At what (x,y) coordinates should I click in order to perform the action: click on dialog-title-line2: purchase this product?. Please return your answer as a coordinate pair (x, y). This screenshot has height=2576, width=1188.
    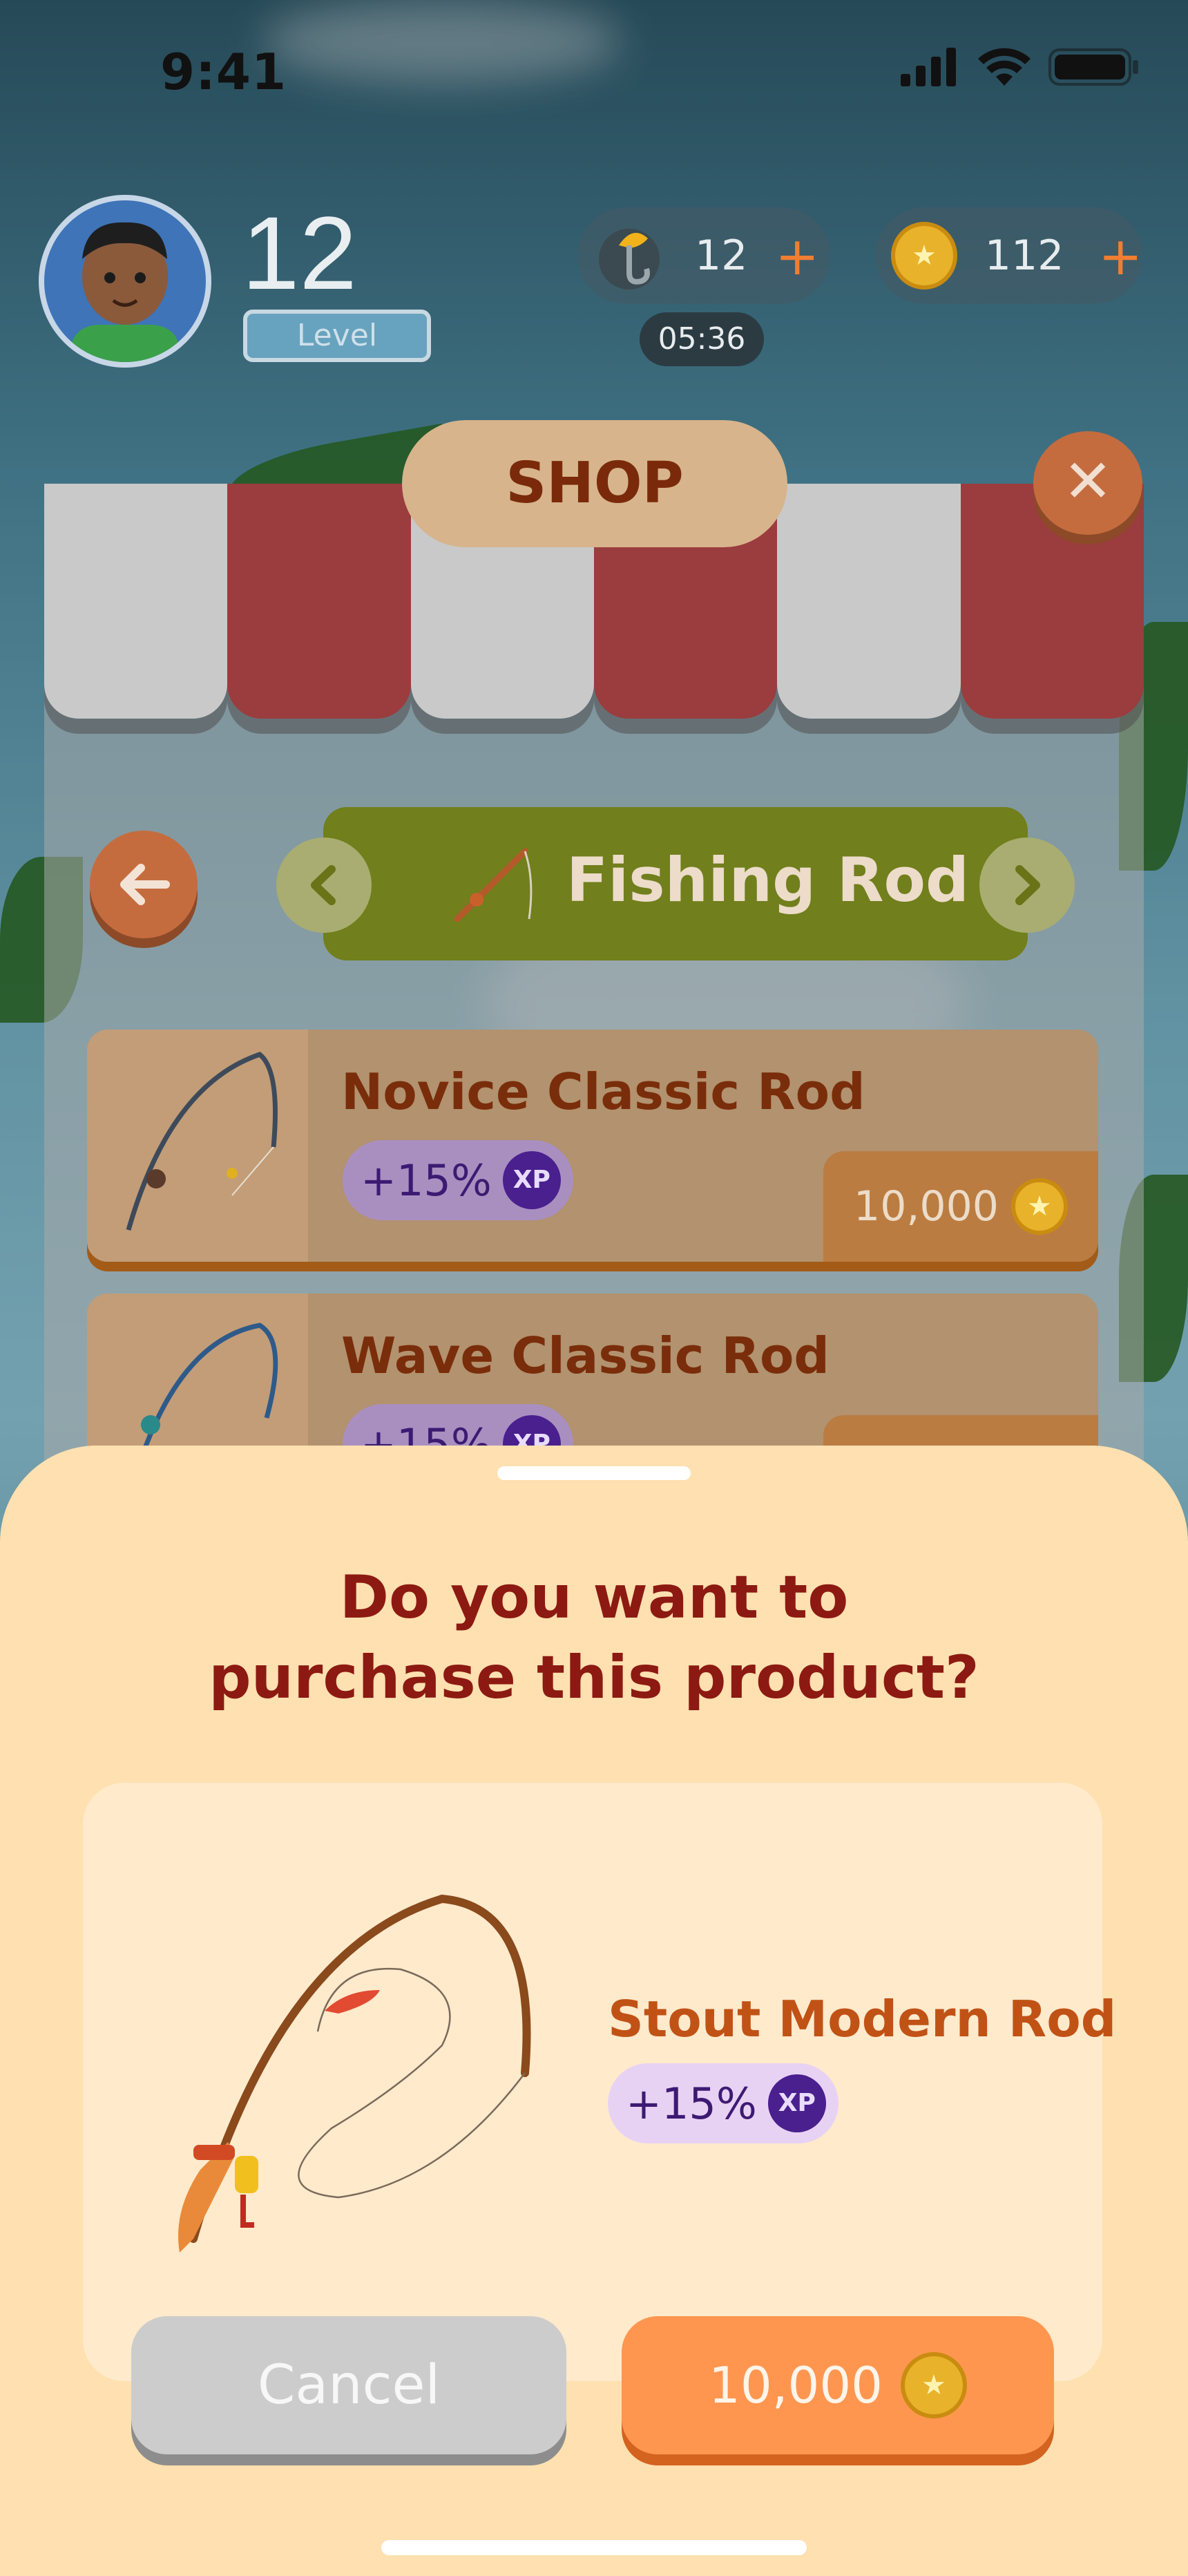
    Looking at the image, I should click on (594, 1677).